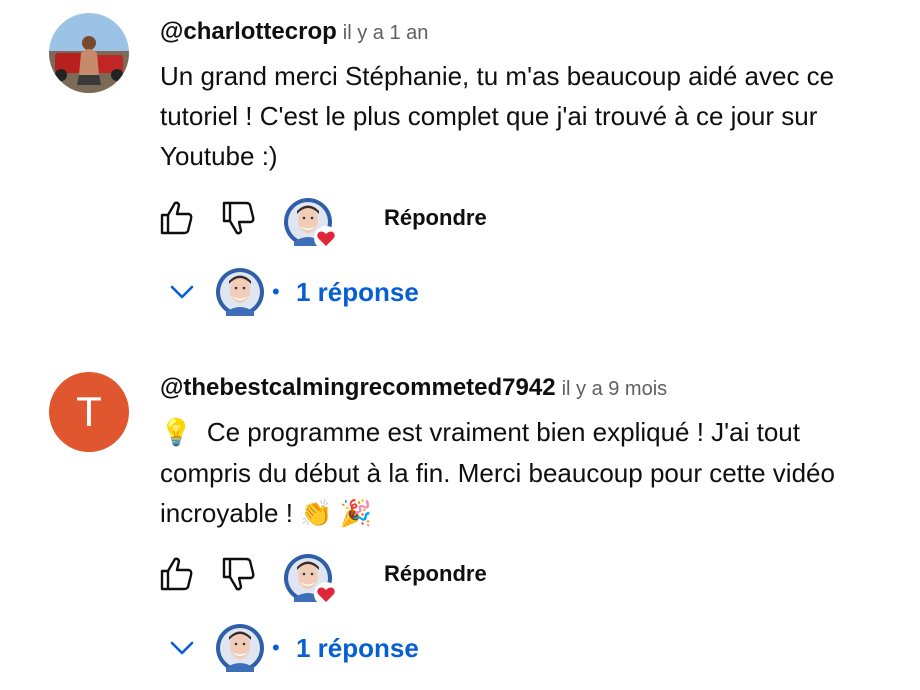 This screenshot has width=920, height=690. I want to click on comment-time: il y a 9 mois, so click(615, 389).